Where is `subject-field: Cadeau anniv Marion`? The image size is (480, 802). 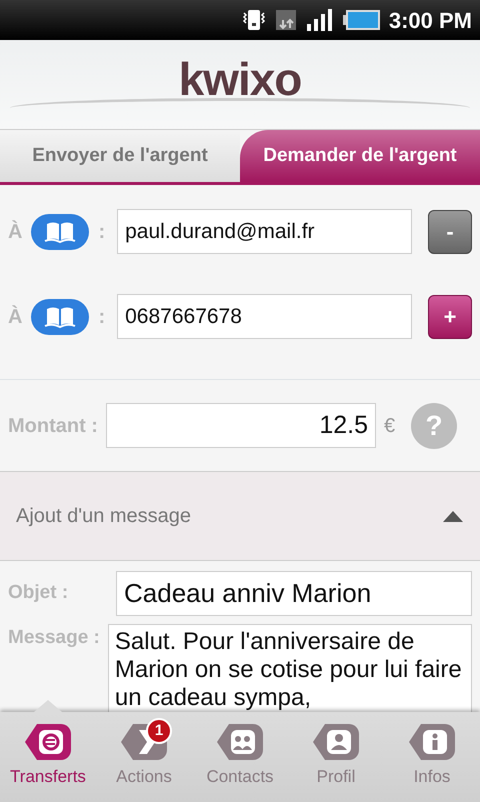
subject-field: Cadeau anniv Marion is located at coordinates (294, 593).